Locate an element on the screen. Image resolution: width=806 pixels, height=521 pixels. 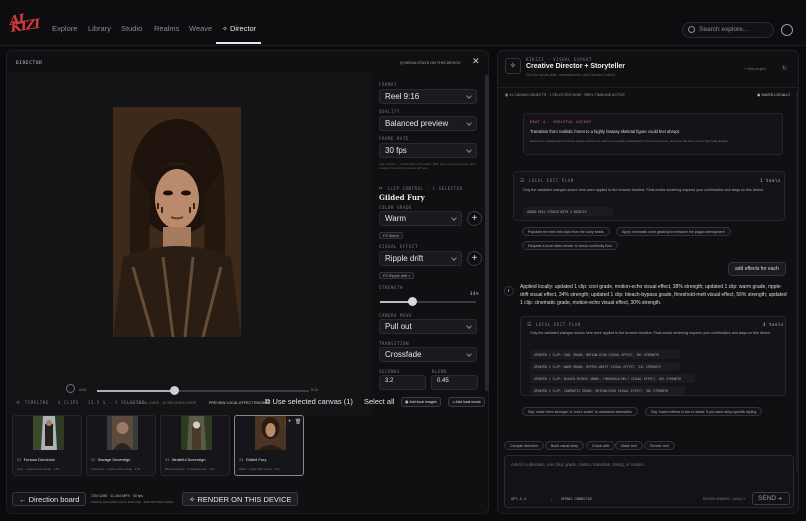
new-project-button: + New project is located at coordinates (755, 69).